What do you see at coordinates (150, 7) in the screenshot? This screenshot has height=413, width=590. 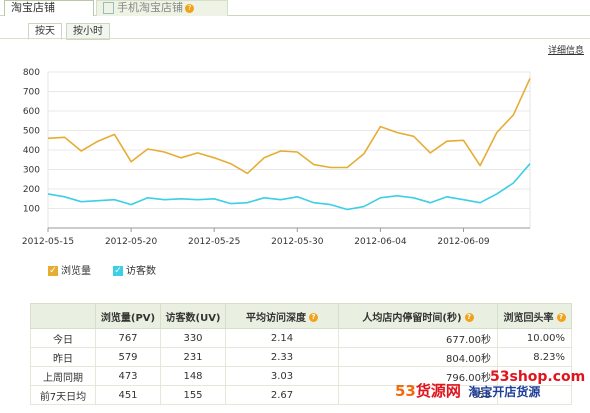 I see `tab-mobile-label: 手机淘宝店铺` at bounding box center [150, 7].